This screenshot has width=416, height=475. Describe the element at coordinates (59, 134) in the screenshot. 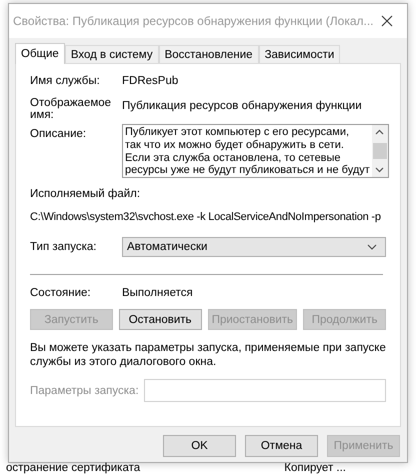

I see `field-label: Описание:` at that location.